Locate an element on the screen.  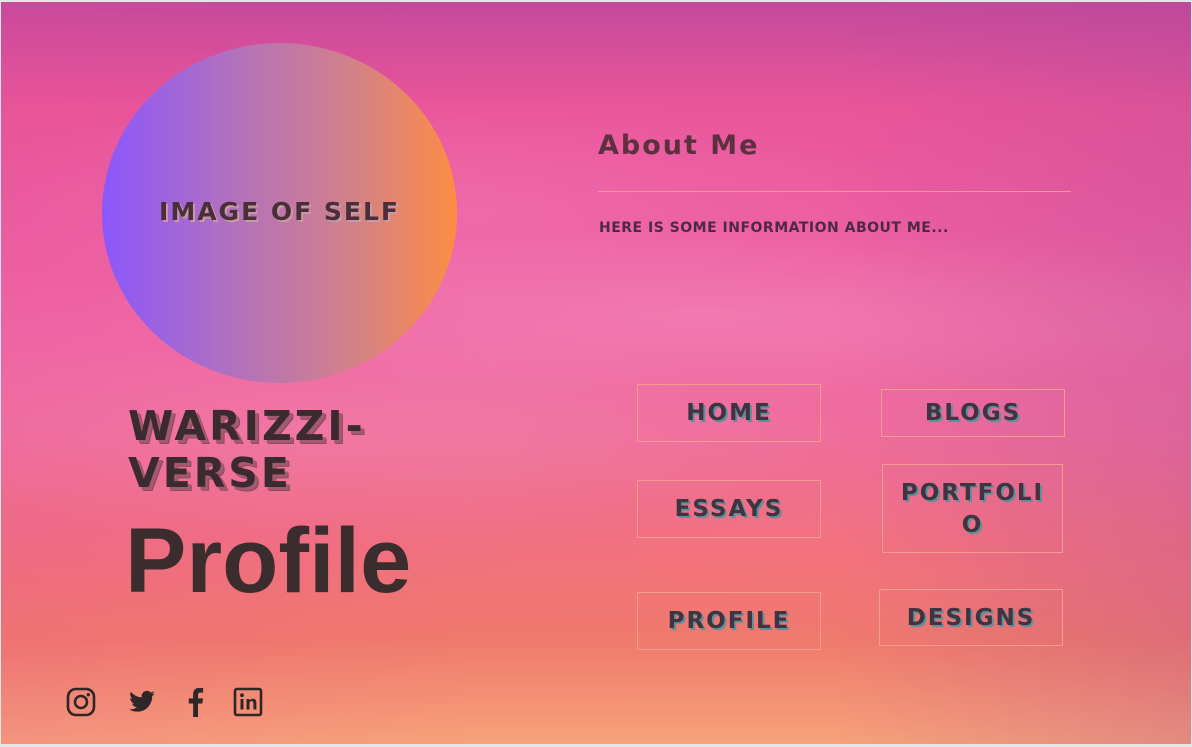
nav-portfolio-label: PORTFOLI O is located at coordinates (972, 508).